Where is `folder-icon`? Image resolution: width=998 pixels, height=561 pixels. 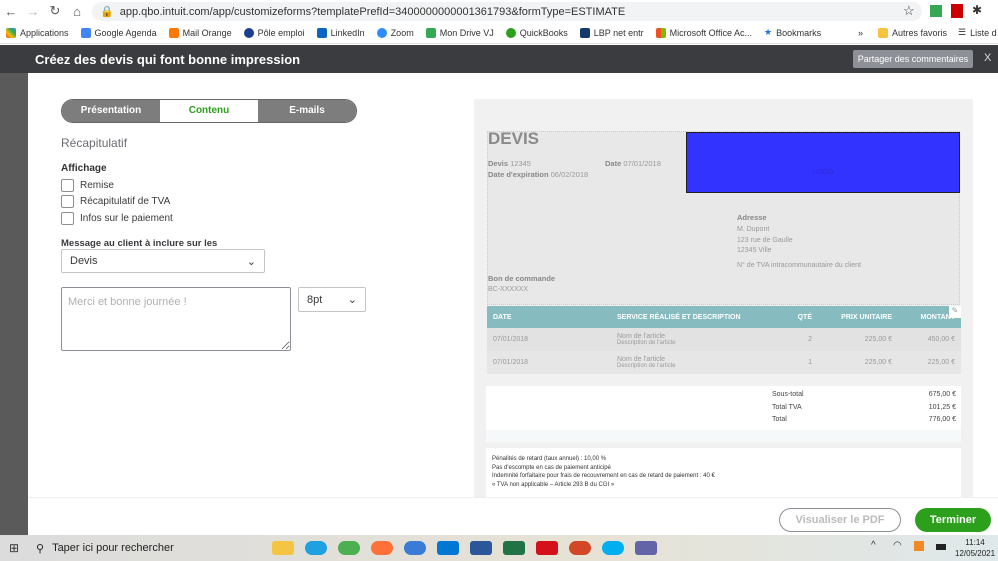
folder-icon is located at coordinates (883, 32).